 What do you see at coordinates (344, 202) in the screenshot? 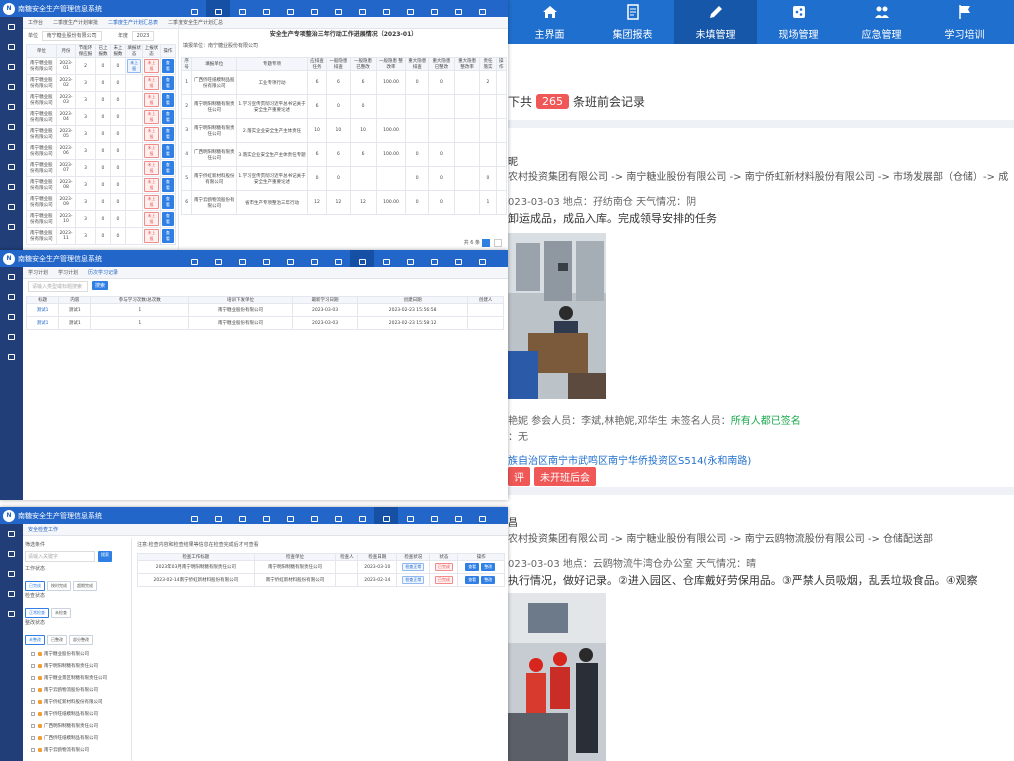
I see `table-row: 6 南宁云鸥物流股份有限公司 省市生产专项整治三年行动 12 12 12 100.00 0 0 1` at bounding box center [344, 202].